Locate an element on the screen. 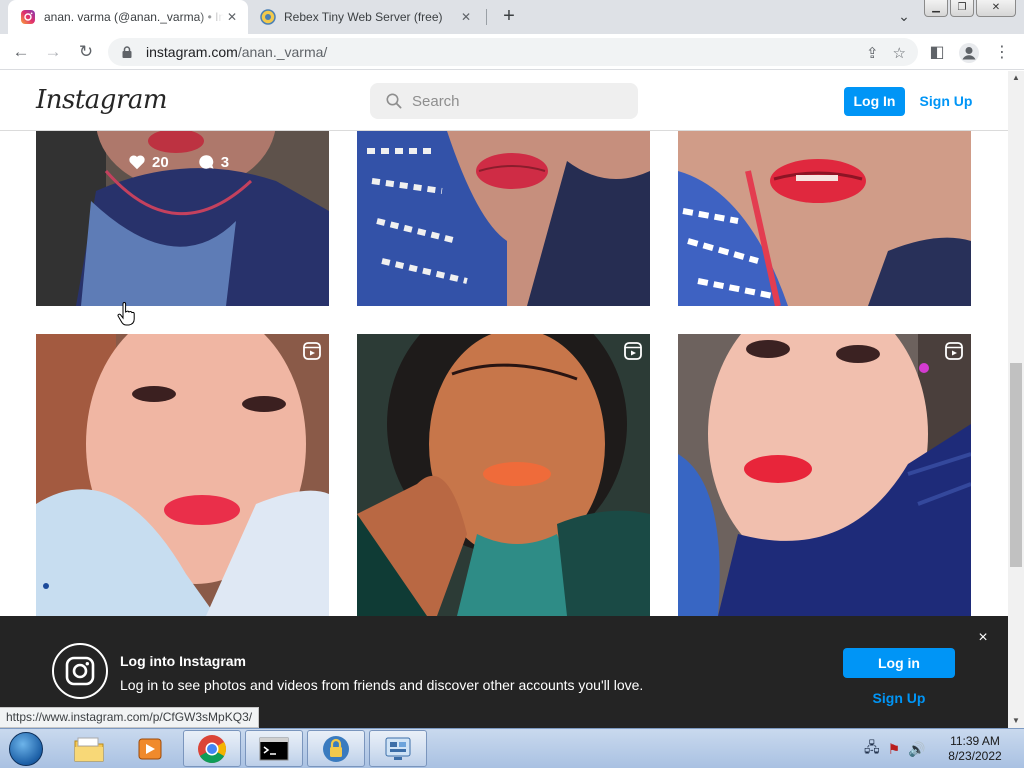  taskbar-rebex-server is located at coordinates (336, 748).